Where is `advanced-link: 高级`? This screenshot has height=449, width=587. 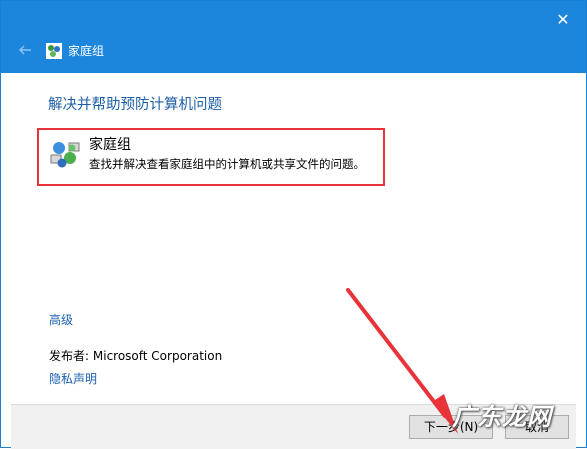 advanced-link: 高级 is located at coordinates (61, 320).